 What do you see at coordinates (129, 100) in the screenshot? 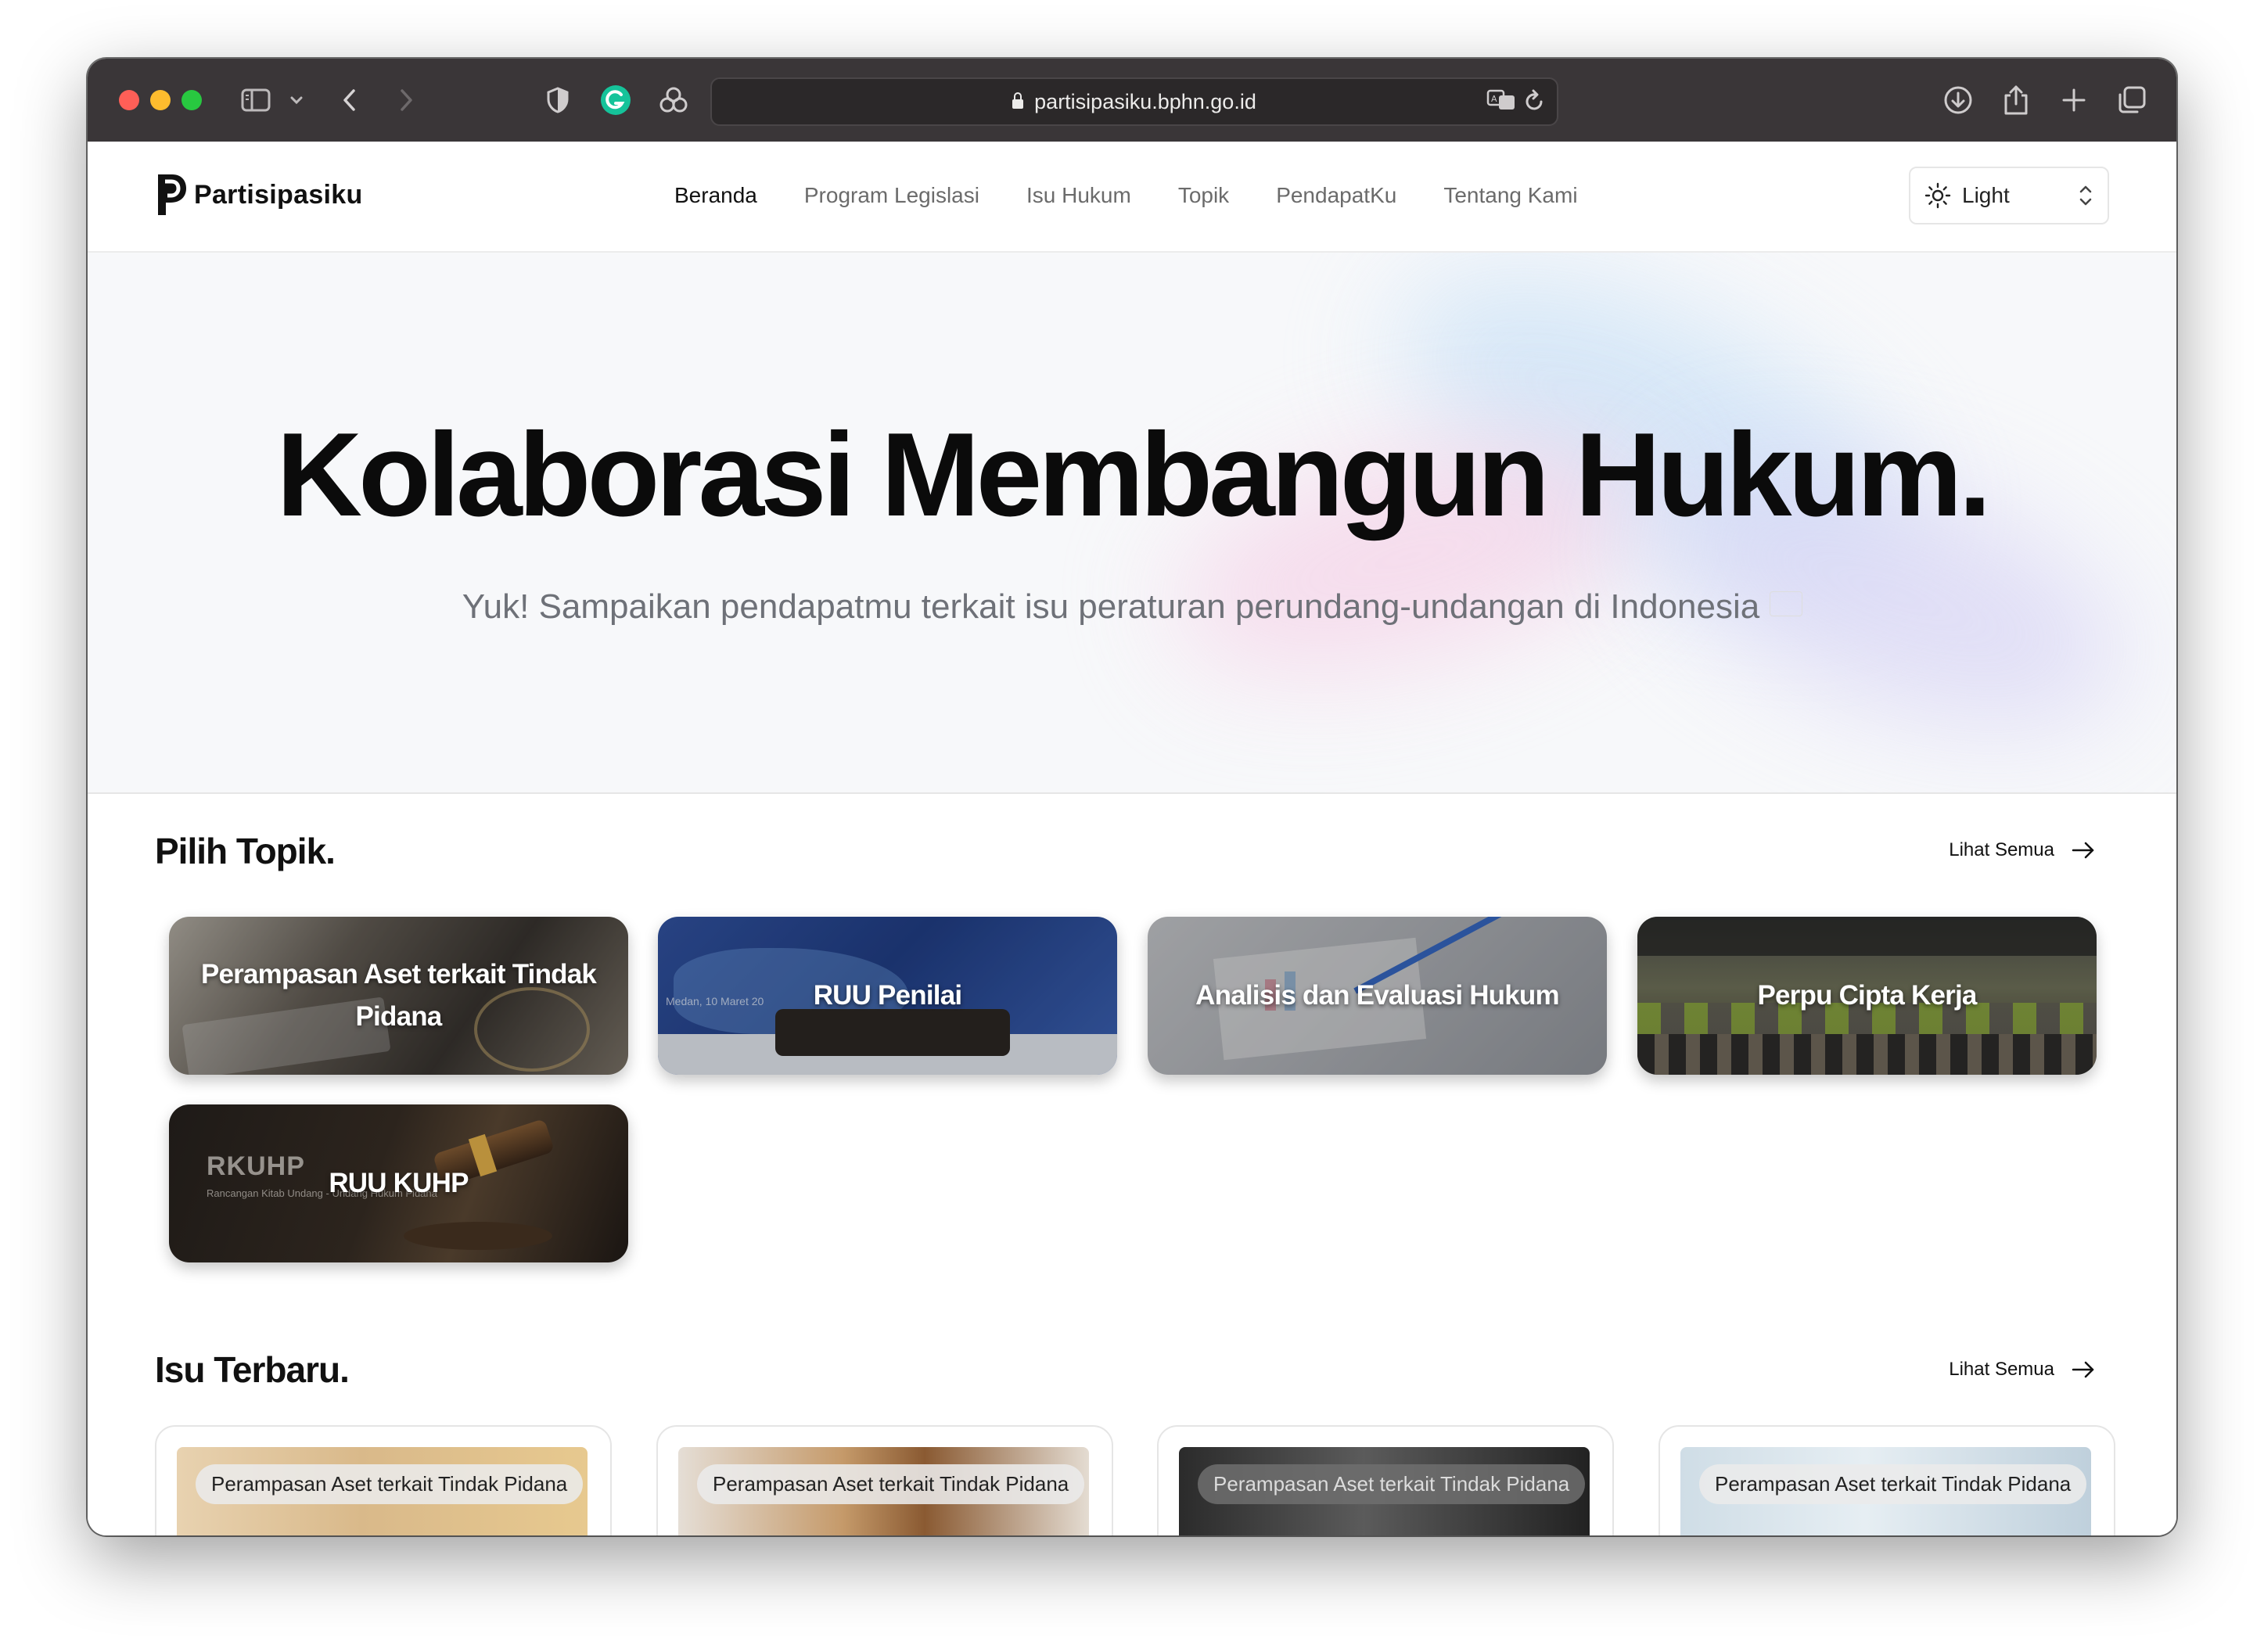
I see `close-window-button` at bounding box center [129, 100].